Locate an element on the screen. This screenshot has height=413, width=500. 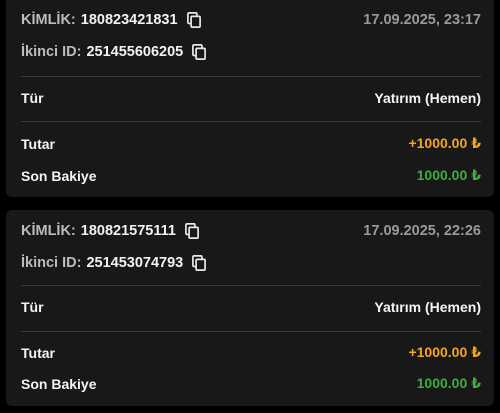
transaction-id-line: KİMLİK: 180823421831 is located at coordinates (111, 20).